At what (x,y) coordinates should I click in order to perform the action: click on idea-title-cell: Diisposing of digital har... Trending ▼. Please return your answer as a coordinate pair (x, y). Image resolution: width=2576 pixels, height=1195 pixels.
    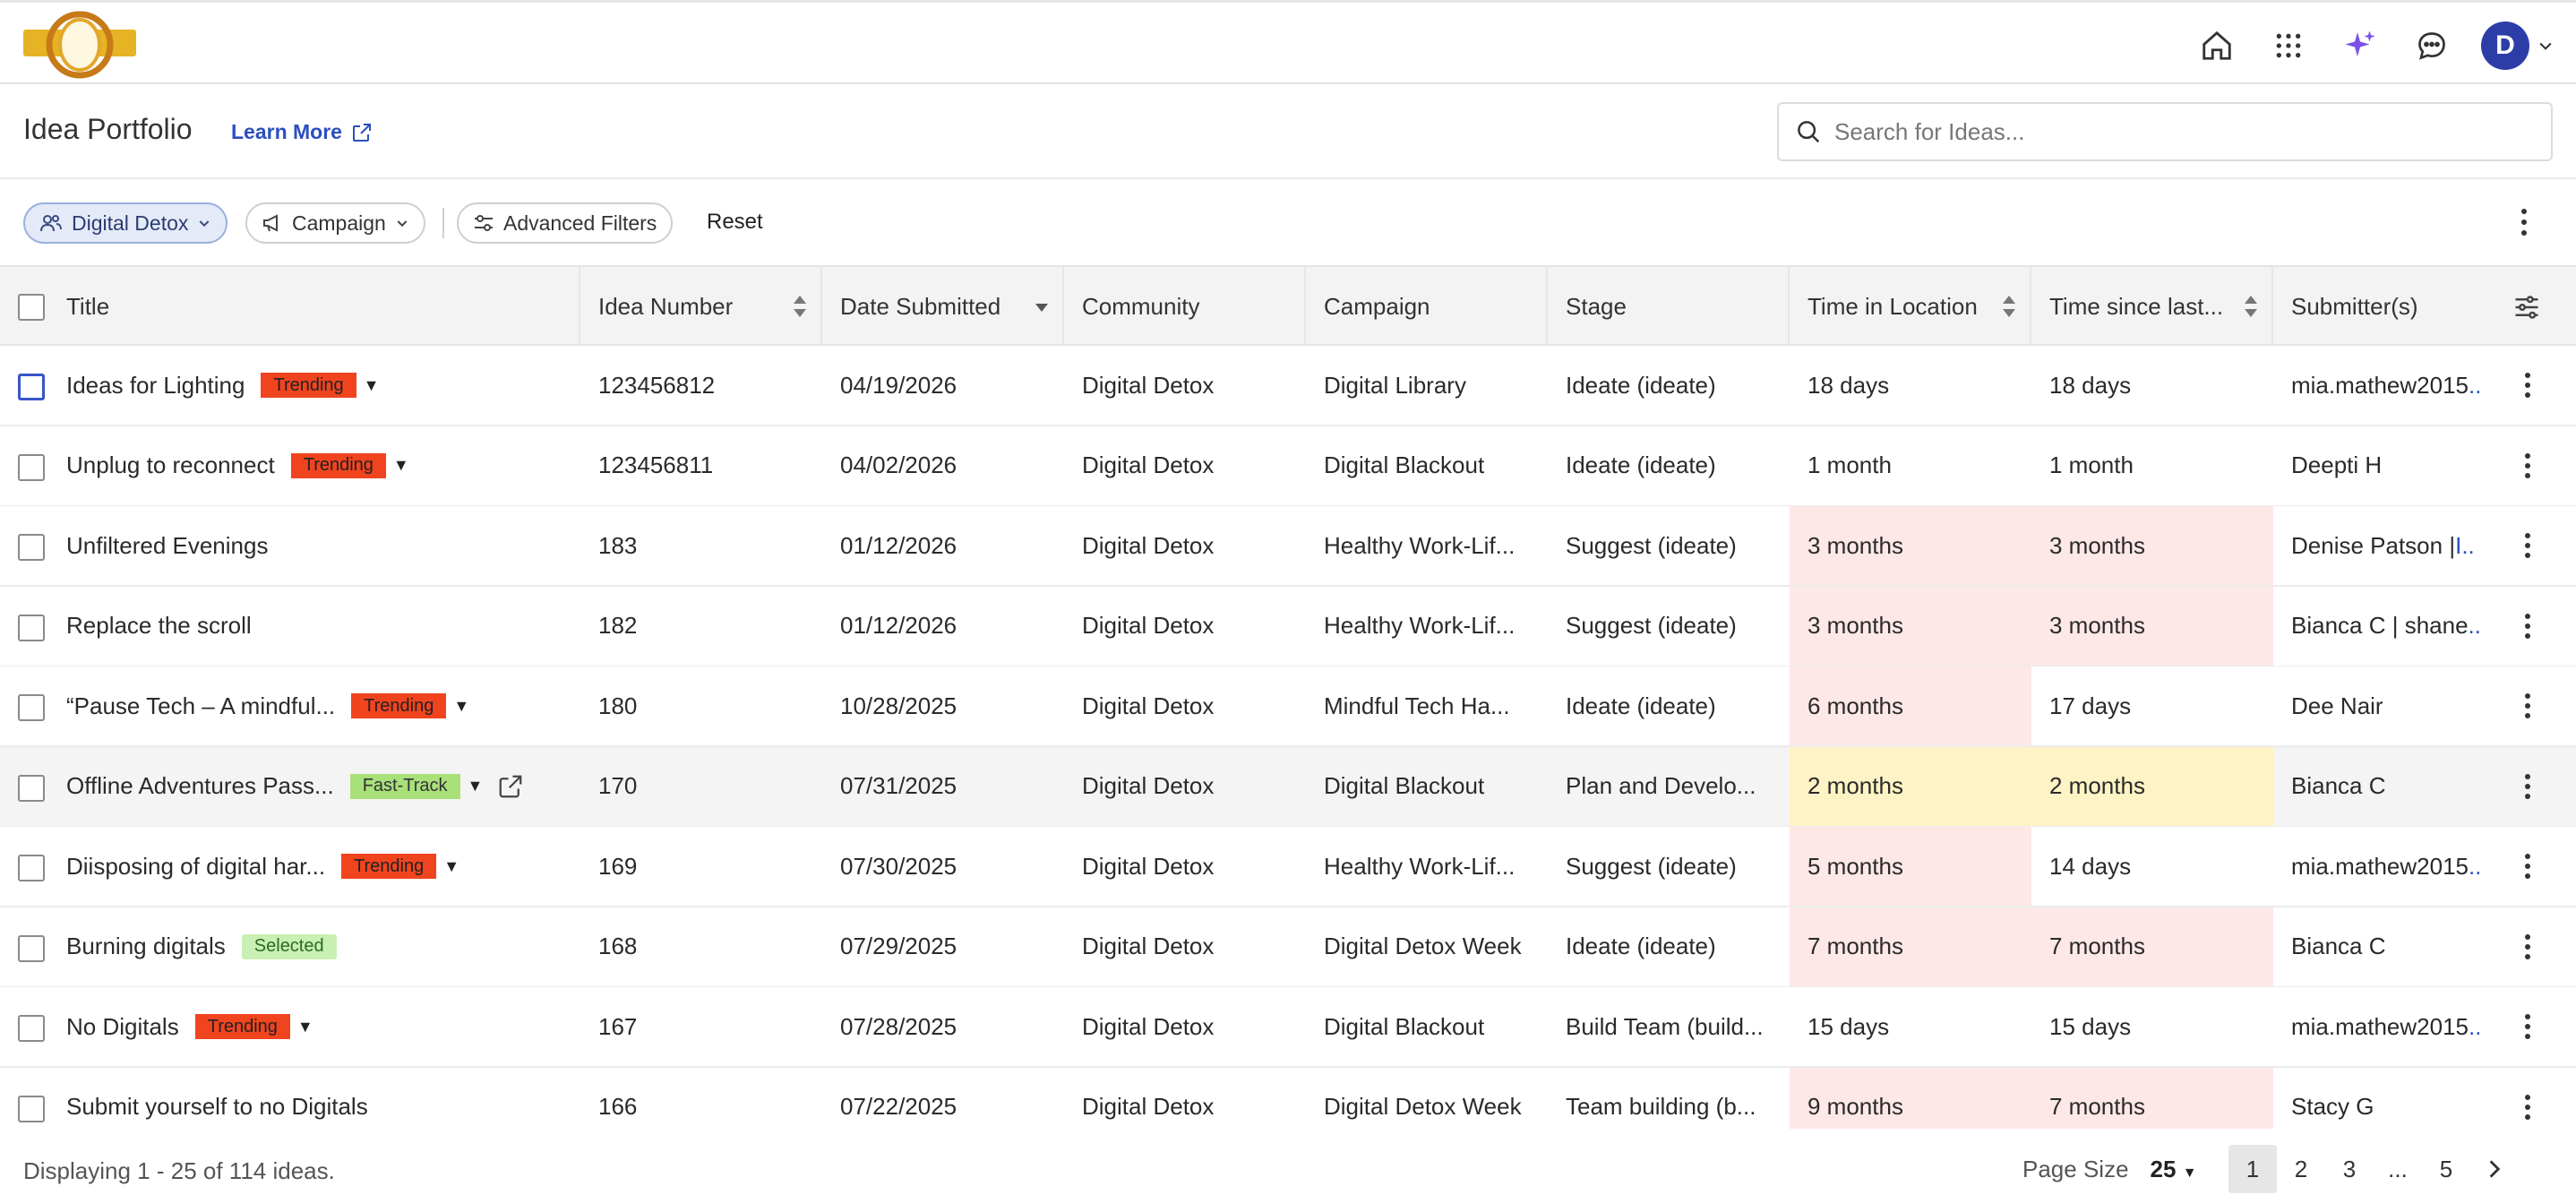
    Looking at the image, I should click on (314, 866).